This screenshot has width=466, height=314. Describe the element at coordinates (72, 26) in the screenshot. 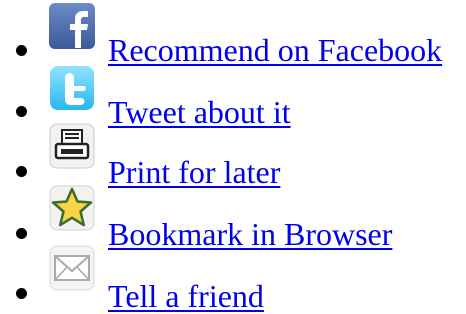

I see `facebook-icon` at that location.